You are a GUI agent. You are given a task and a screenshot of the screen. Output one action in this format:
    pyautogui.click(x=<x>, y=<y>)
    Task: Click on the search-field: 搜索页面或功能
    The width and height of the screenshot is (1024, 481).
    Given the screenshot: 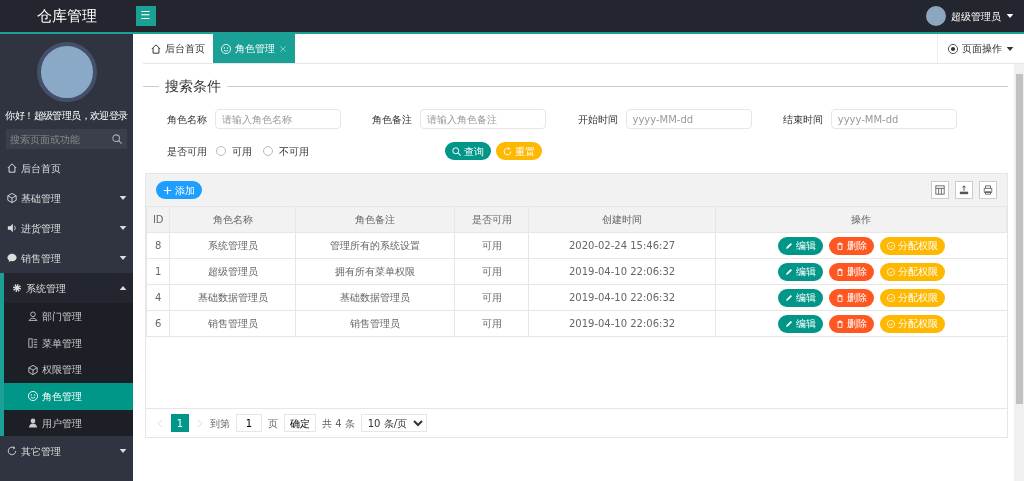 What is the action you would take?
    pyautogui.click(x=66, y=139)
    